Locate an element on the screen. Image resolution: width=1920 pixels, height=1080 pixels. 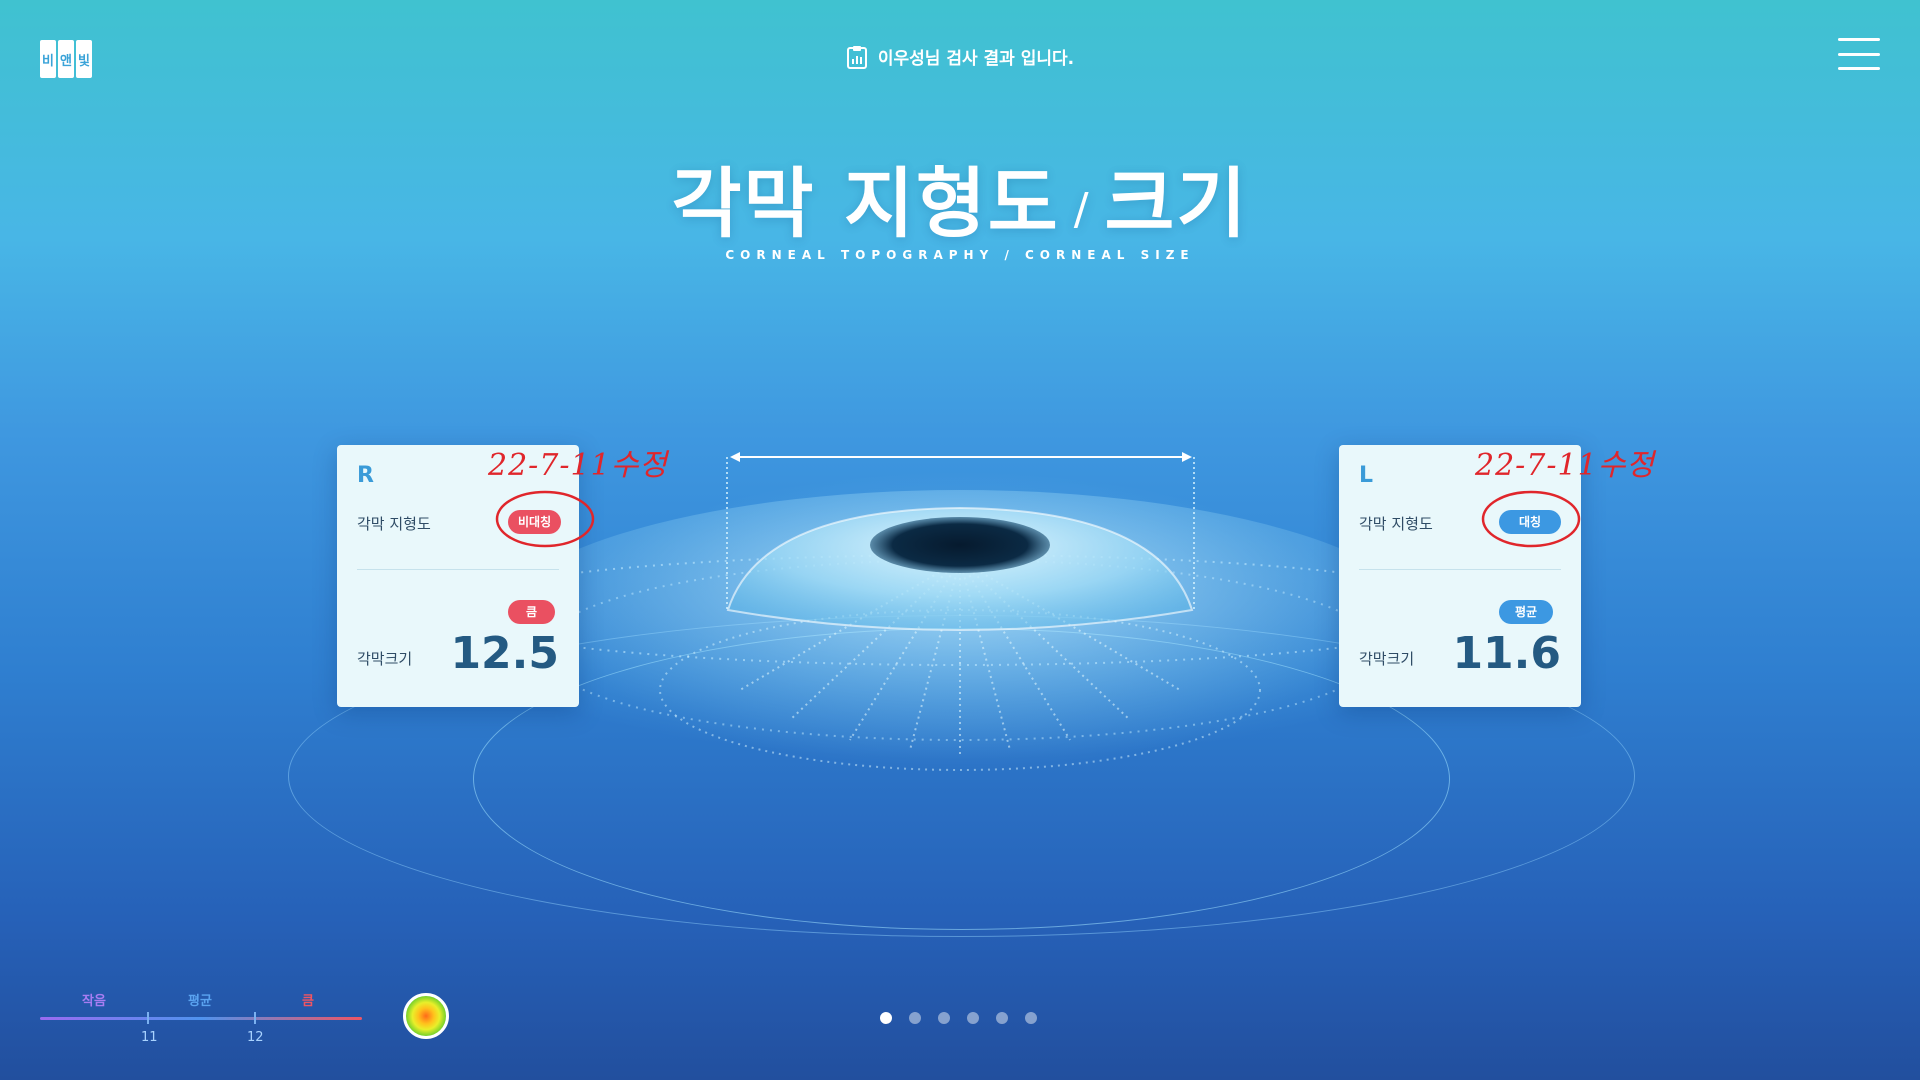
pupil is located at coordinates (960, 545).